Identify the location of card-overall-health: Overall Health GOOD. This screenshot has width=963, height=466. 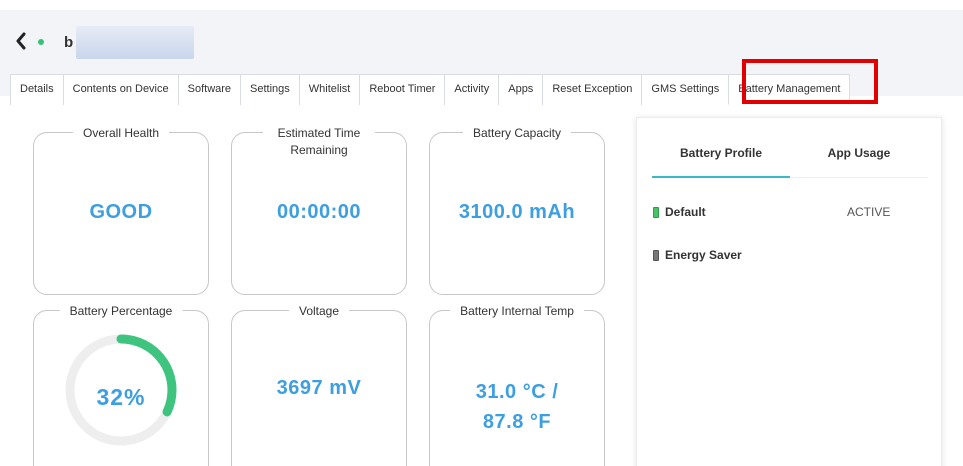
(121, 210).